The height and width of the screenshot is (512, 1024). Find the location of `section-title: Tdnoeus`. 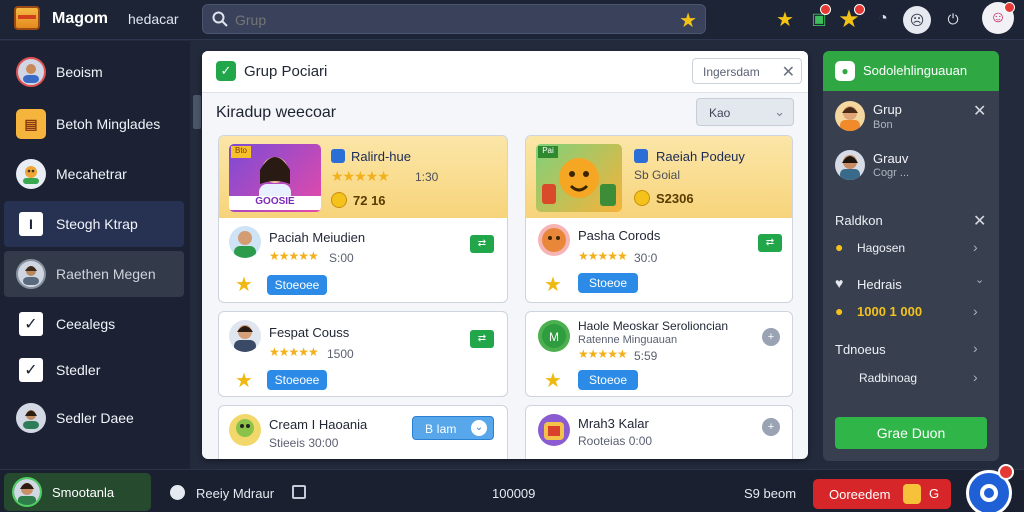

section-title: Tdnoeus is located at coordinates (860, 349).